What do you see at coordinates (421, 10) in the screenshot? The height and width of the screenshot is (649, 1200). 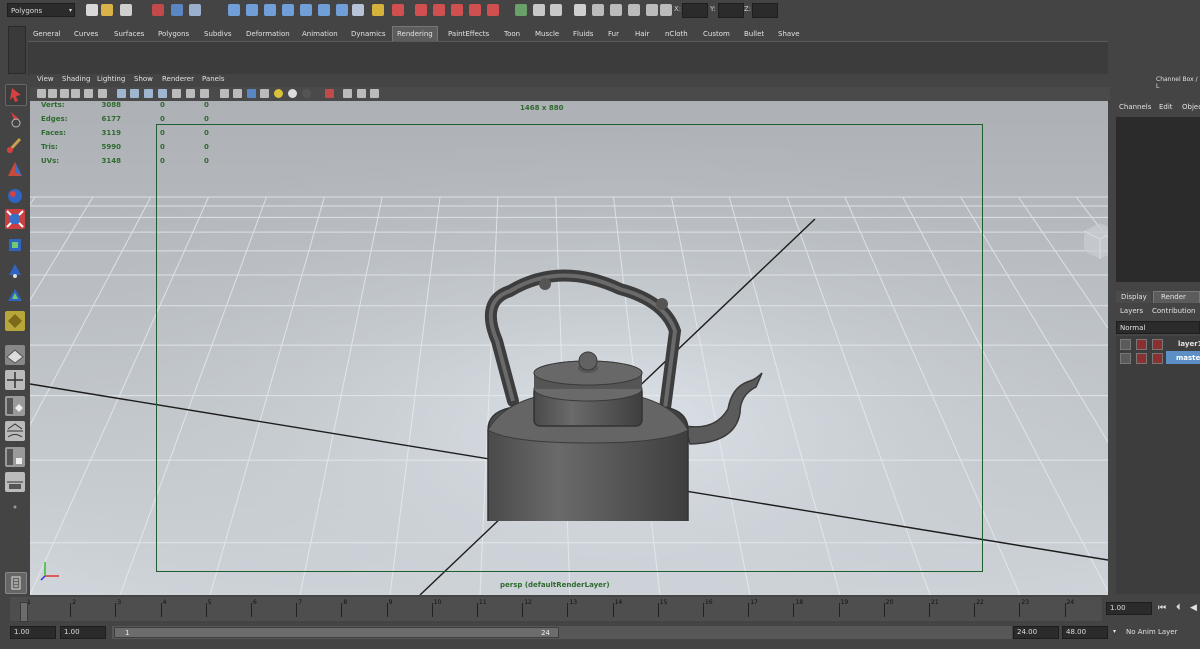 I see `render-icon` at bounding box center [421, 10].